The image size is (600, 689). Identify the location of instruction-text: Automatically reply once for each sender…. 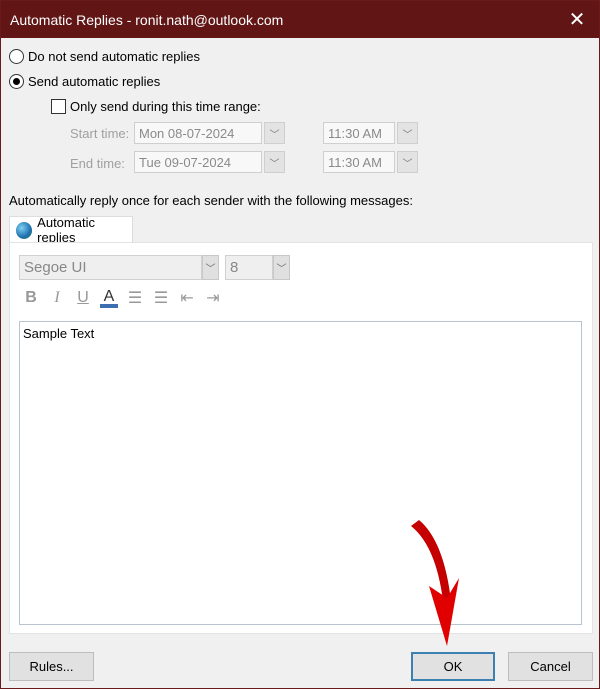
(211, 200).